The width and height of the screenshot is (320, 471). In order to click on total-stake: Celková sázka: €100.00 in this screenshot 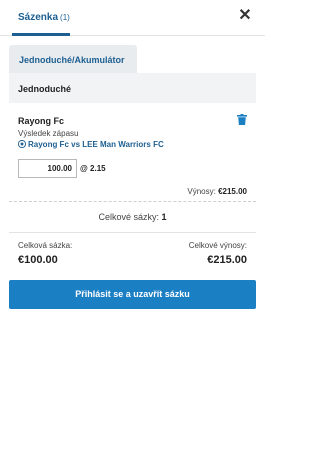, I will do `click(45, 253)`.